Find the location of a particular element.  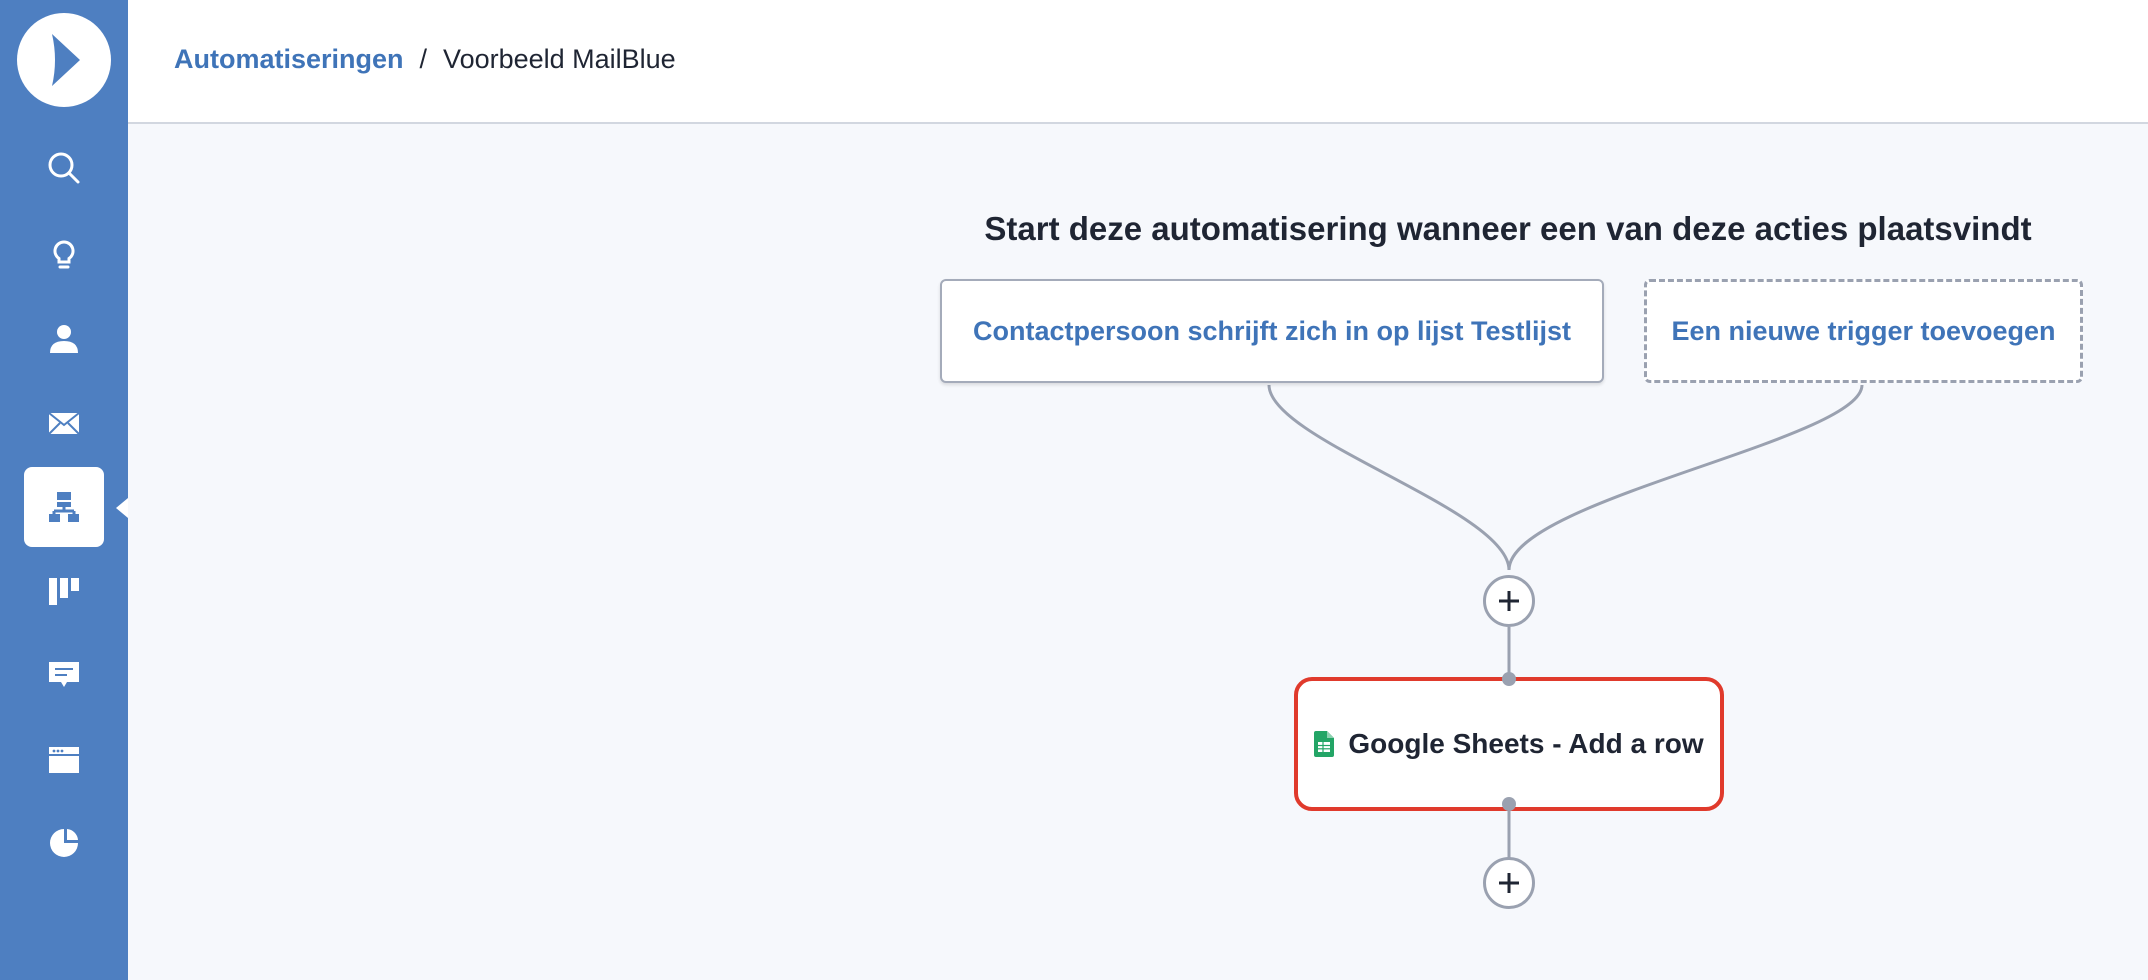

connector-dot-bottom is located at coordinates (1509, 804).